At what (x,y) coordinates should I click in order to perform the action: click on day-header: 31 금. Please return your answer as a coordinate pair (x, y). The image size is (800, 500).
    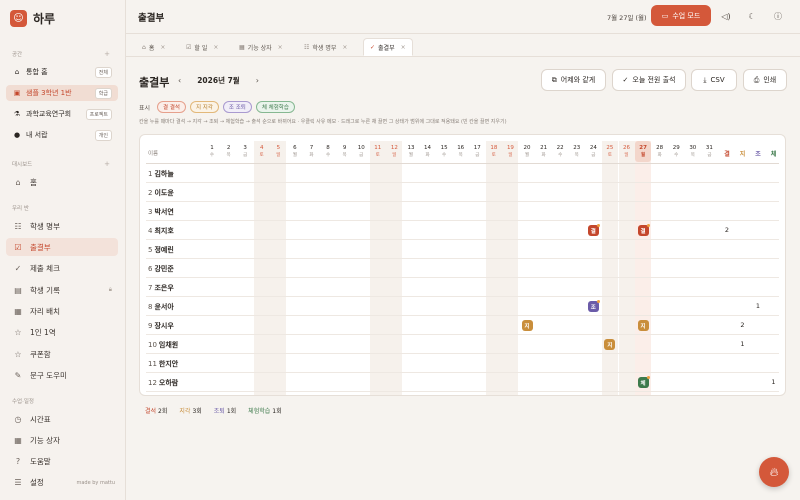
    Looking at the image, I should click on (709, 152).